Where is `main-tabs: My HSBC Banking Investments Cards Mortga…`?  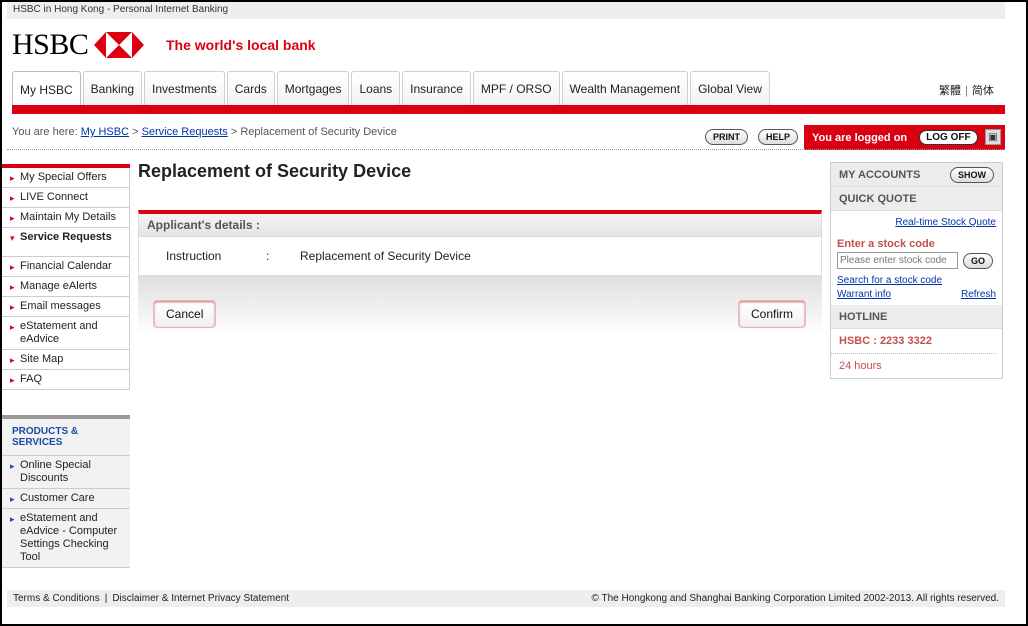 main-tabs: My HSBC Banking Investments Cards Mortga… is located at coordinates (392, 89).